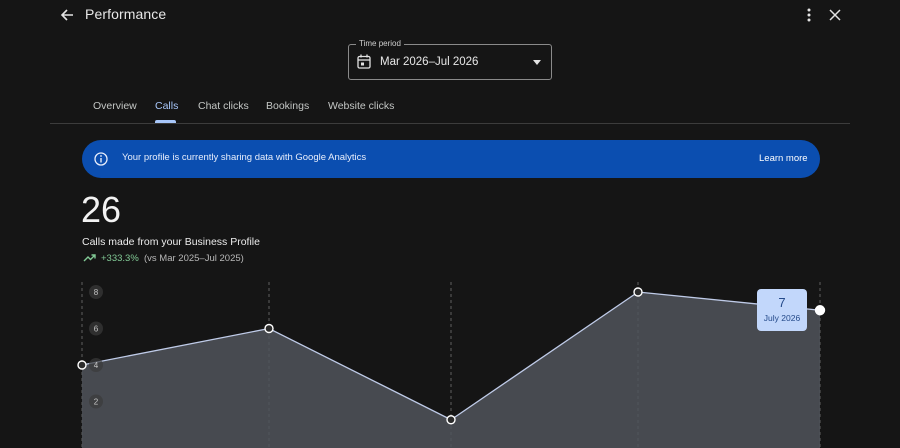 The width and height of the screenshot is (900, 448). I want to click on dropdown-arrow-icon, so click(537, 62).